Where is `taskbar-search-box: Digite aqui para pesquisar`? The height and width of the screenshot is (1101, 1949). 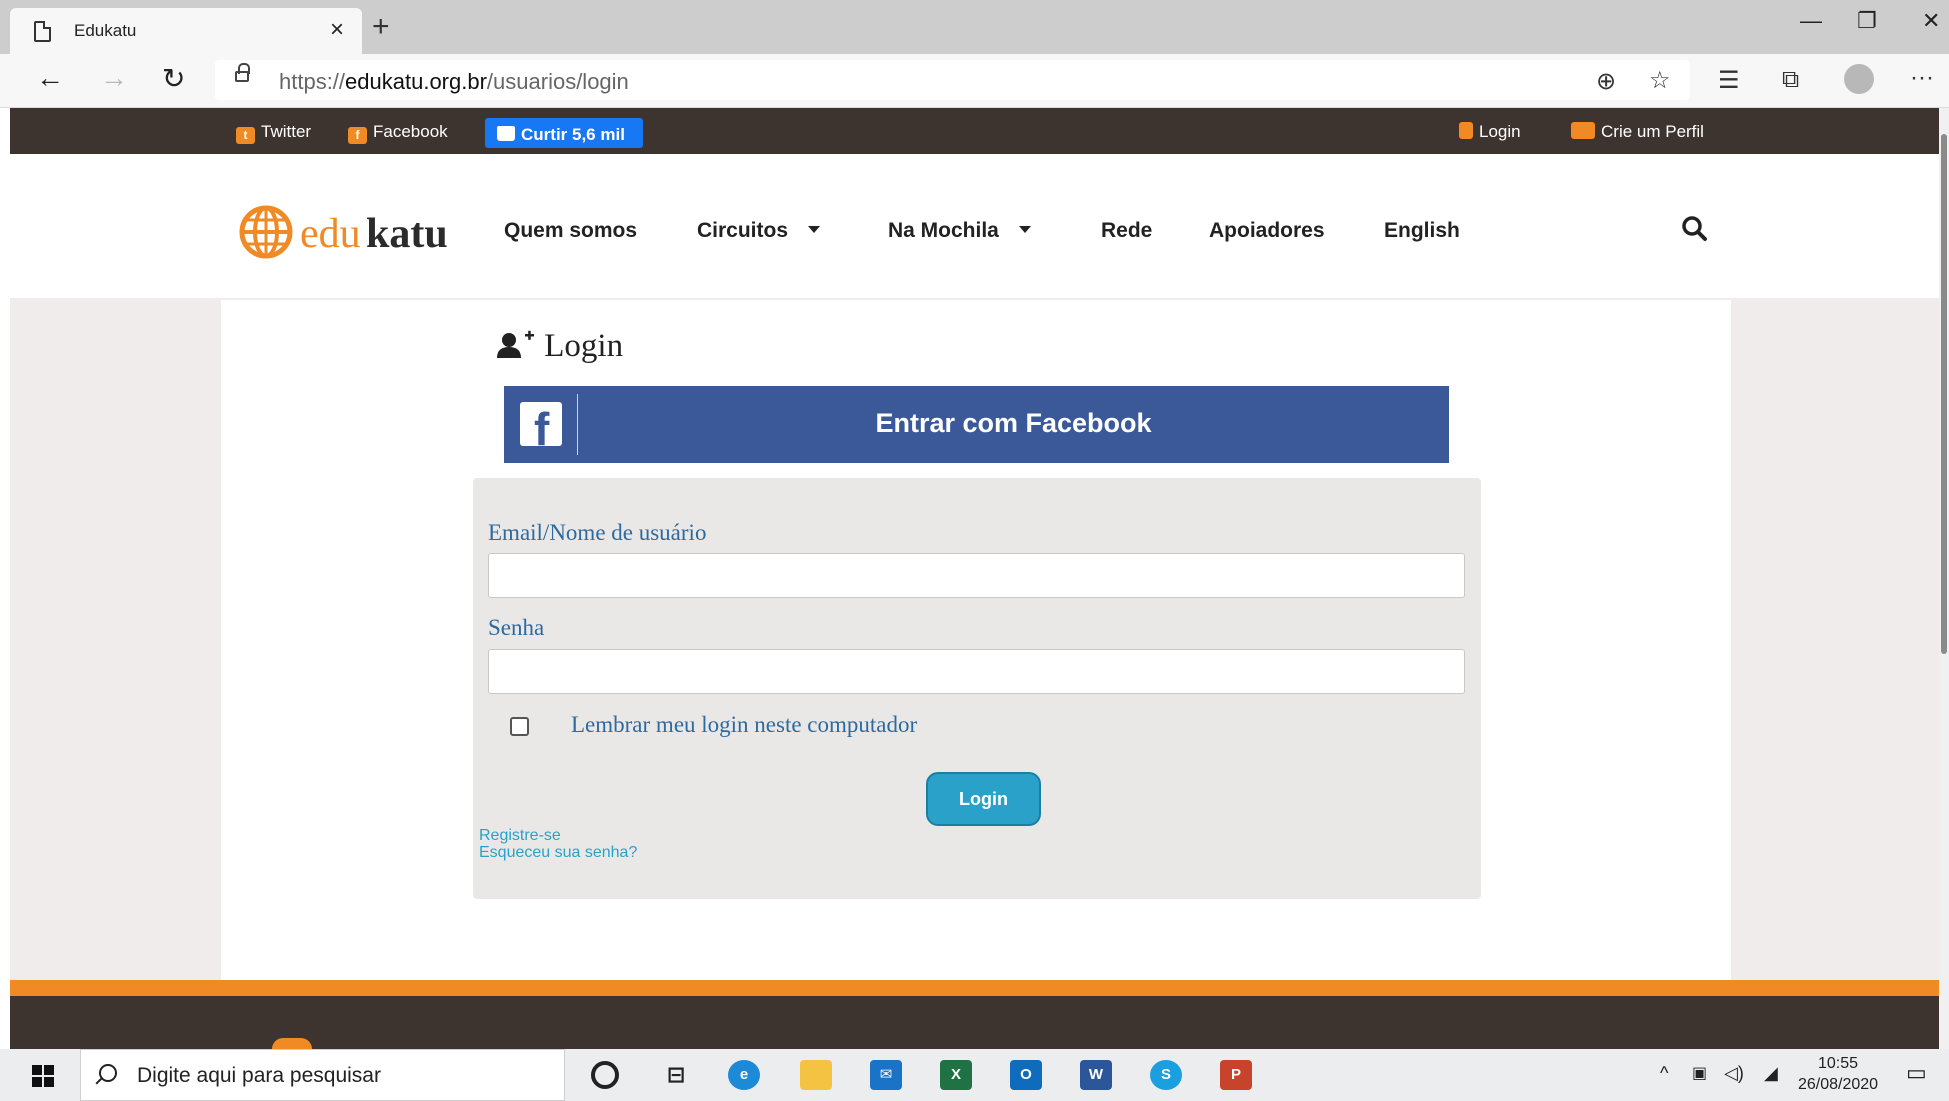
taskbar-search-box: Digite aqui para pesquisar is located at coordinates (322, 1075).